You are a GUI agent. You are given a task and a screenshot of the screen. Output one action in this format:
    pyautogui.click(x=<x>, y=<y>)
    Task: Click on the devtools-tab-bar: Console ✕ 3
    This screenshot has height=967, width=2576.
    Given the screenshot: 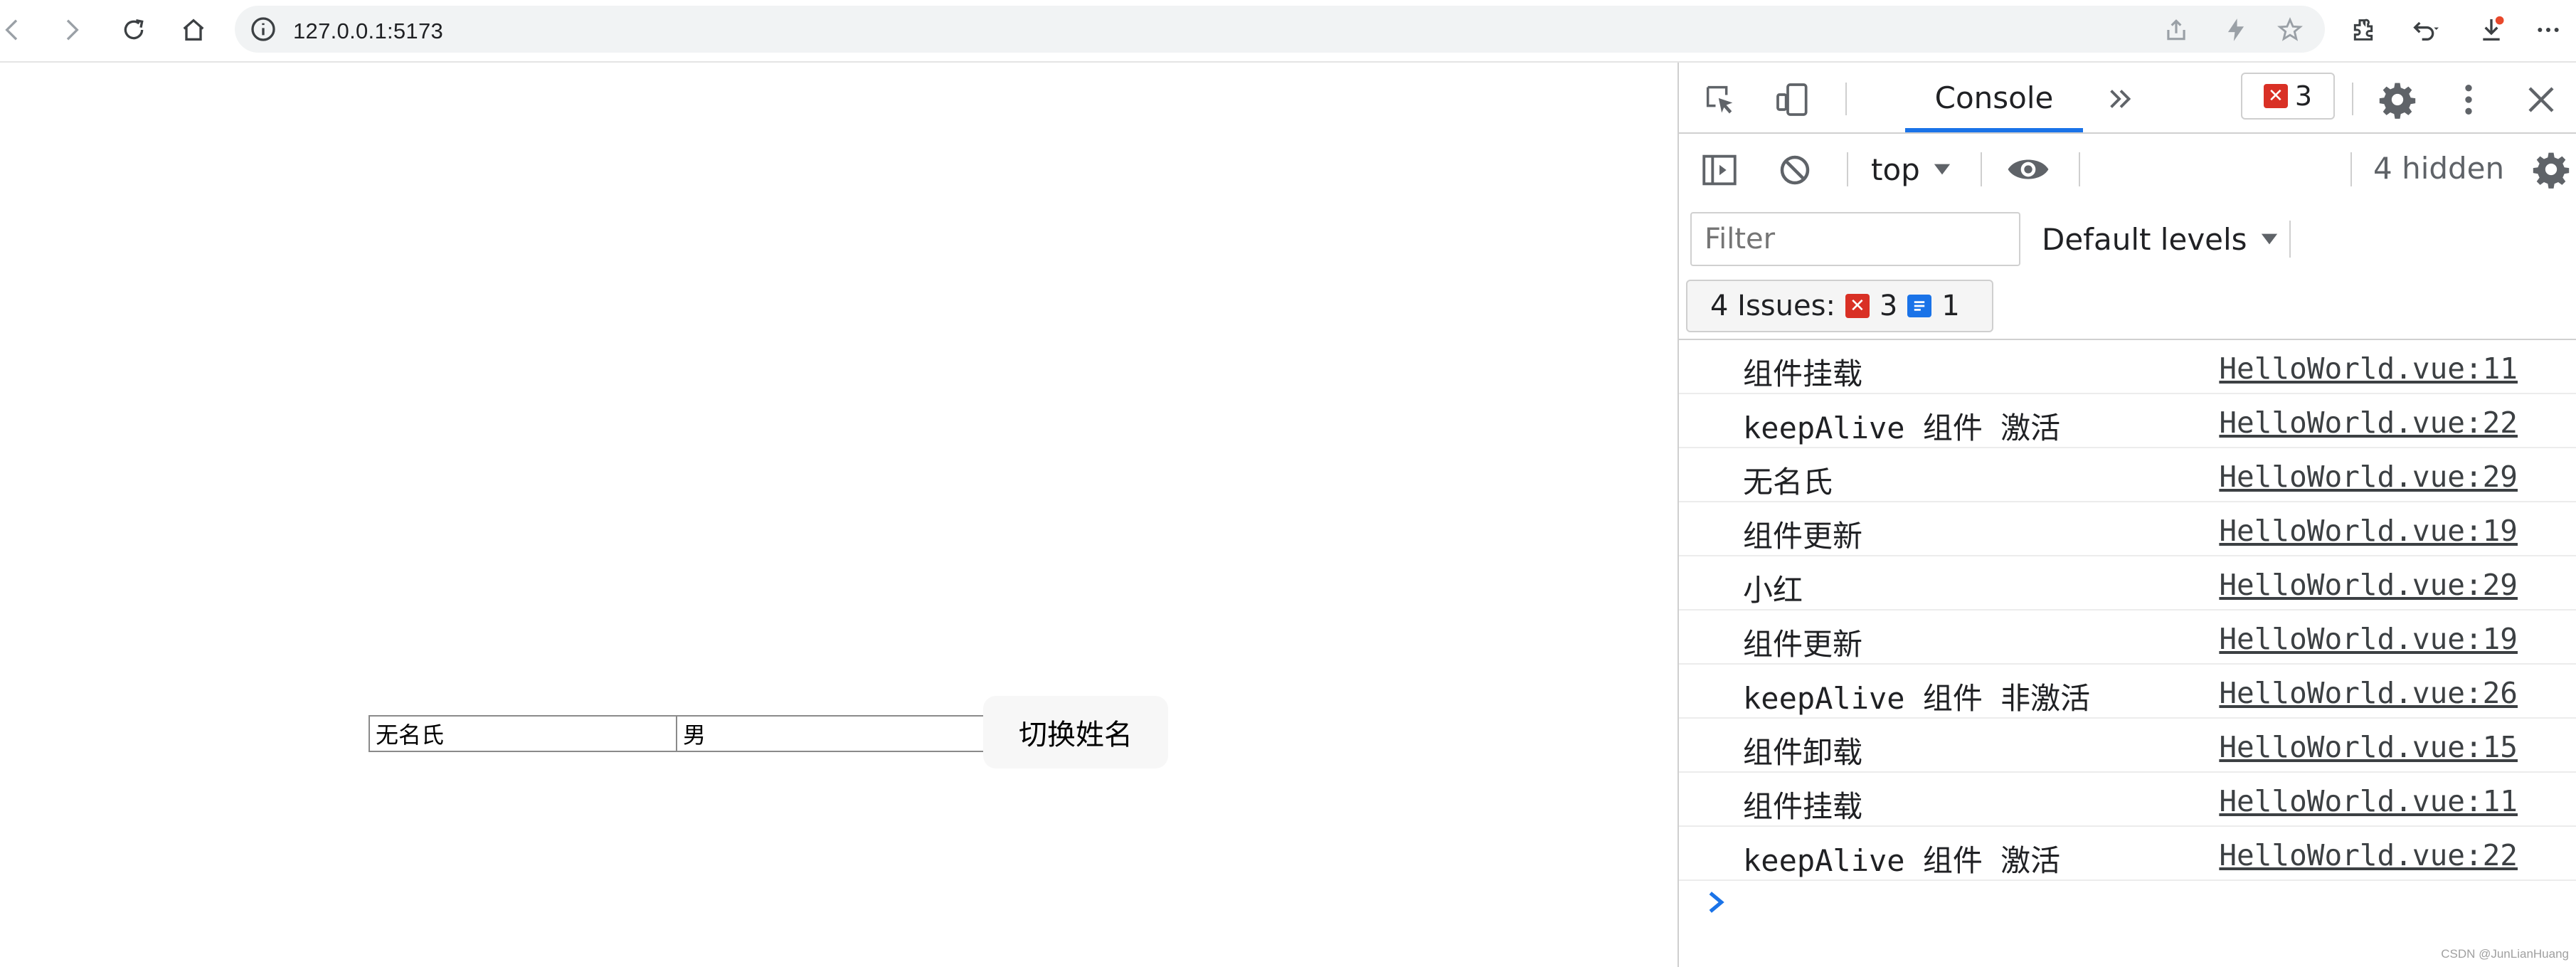 What is the action you would take?
    pyautogui.click(x=2127, y=99)
    